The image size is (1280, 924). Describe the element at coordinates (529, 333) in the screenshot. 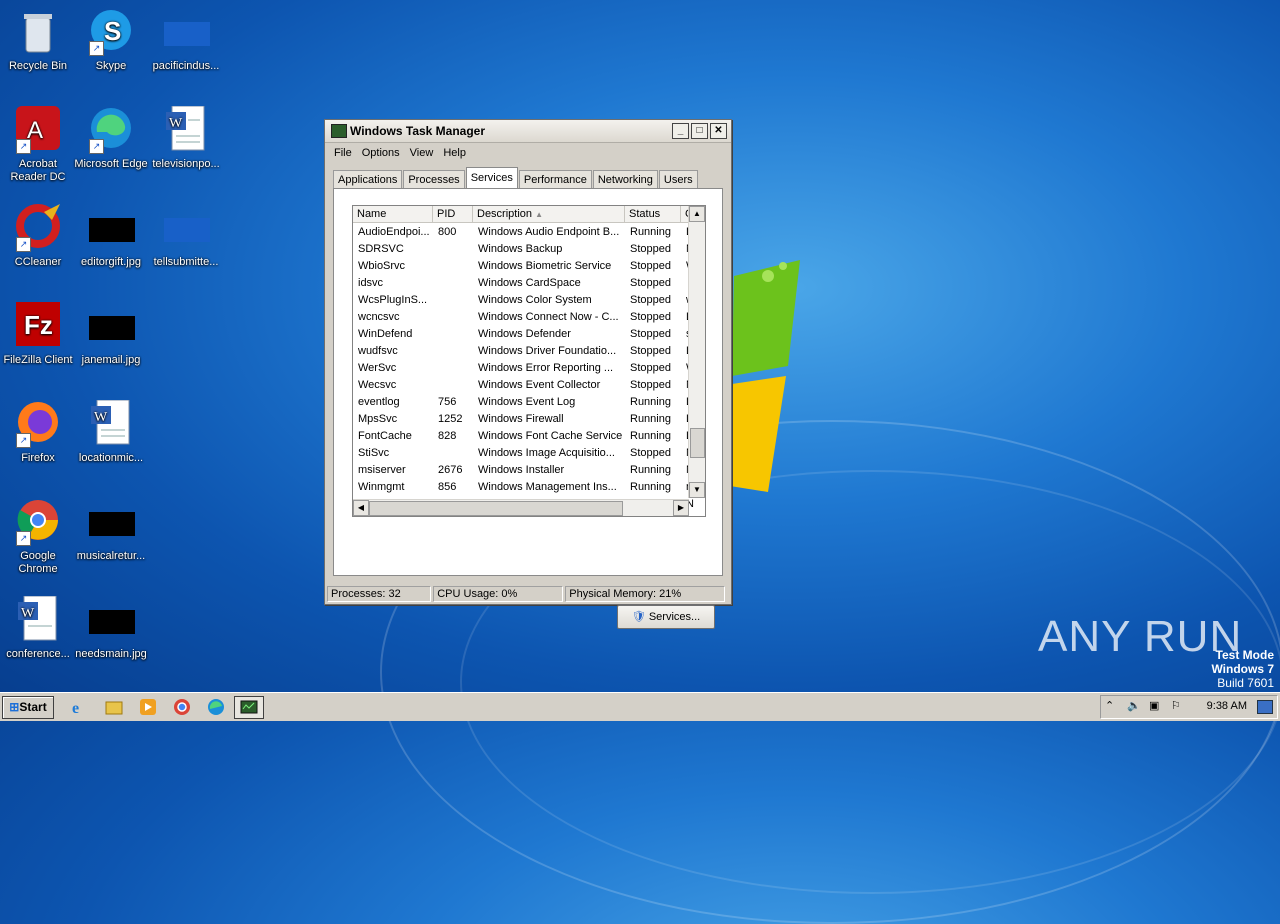

I see `table-row: WinDefendWindows DefenderStoppedse` at that location.